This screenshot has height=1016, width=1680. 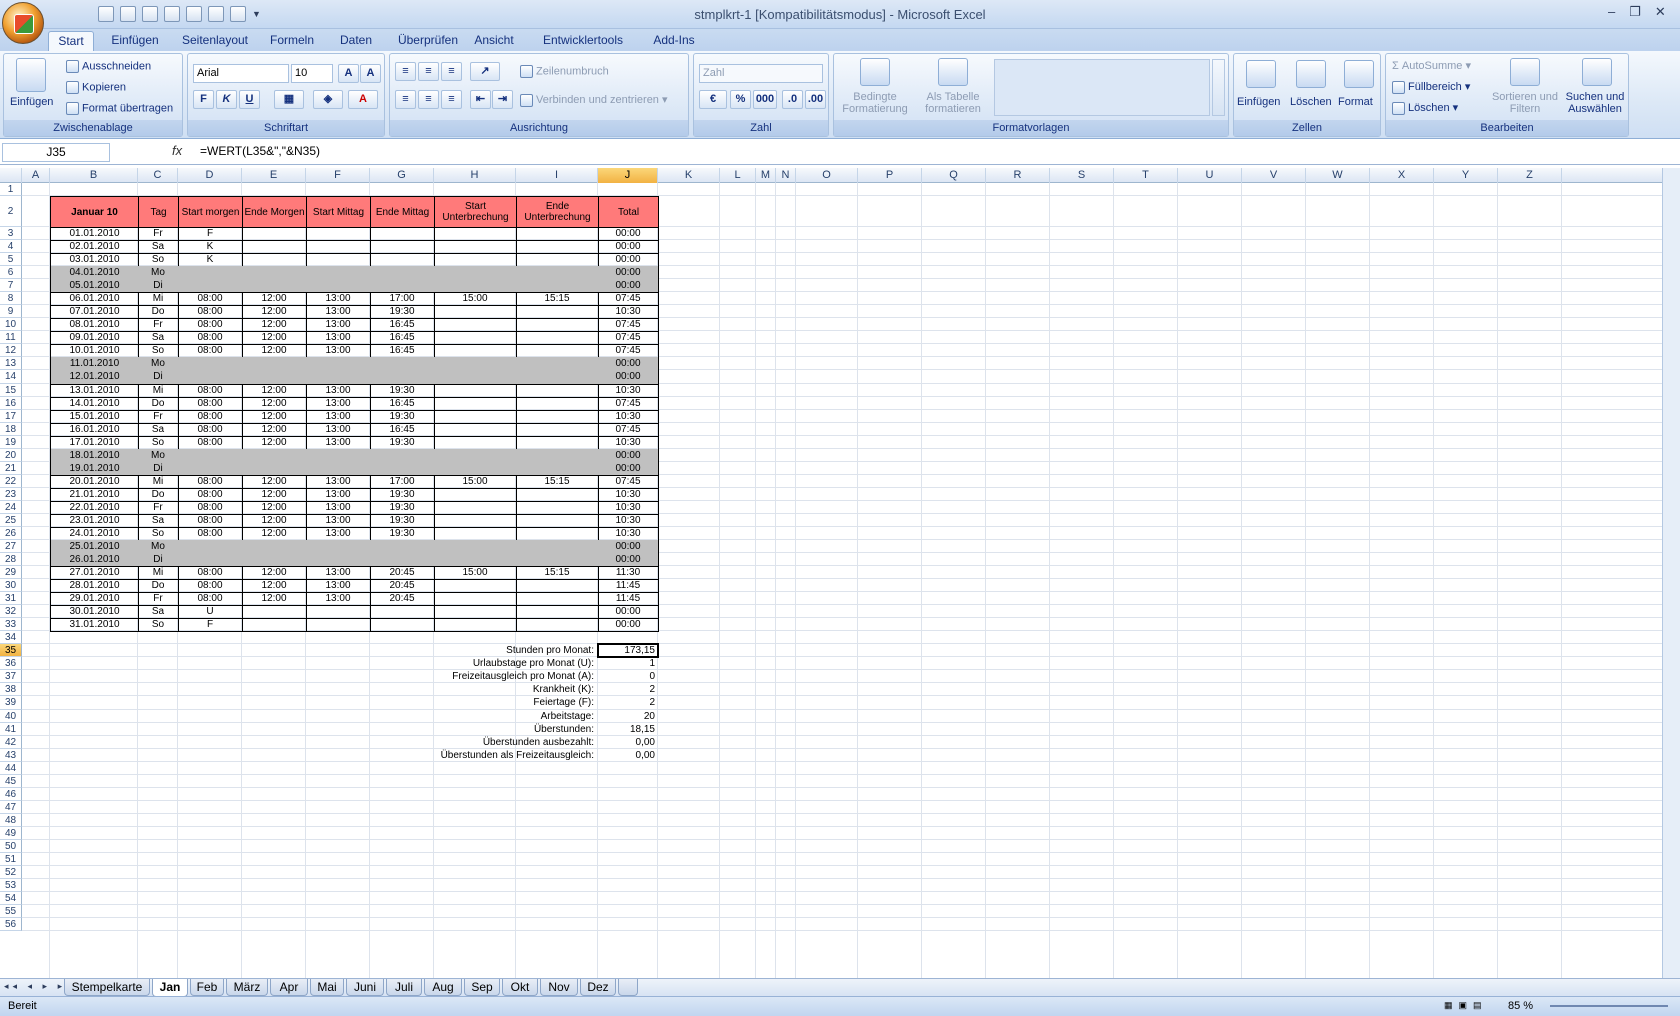 I want to click on increase-decimal-icon: .0, so click(x=792, y=99).